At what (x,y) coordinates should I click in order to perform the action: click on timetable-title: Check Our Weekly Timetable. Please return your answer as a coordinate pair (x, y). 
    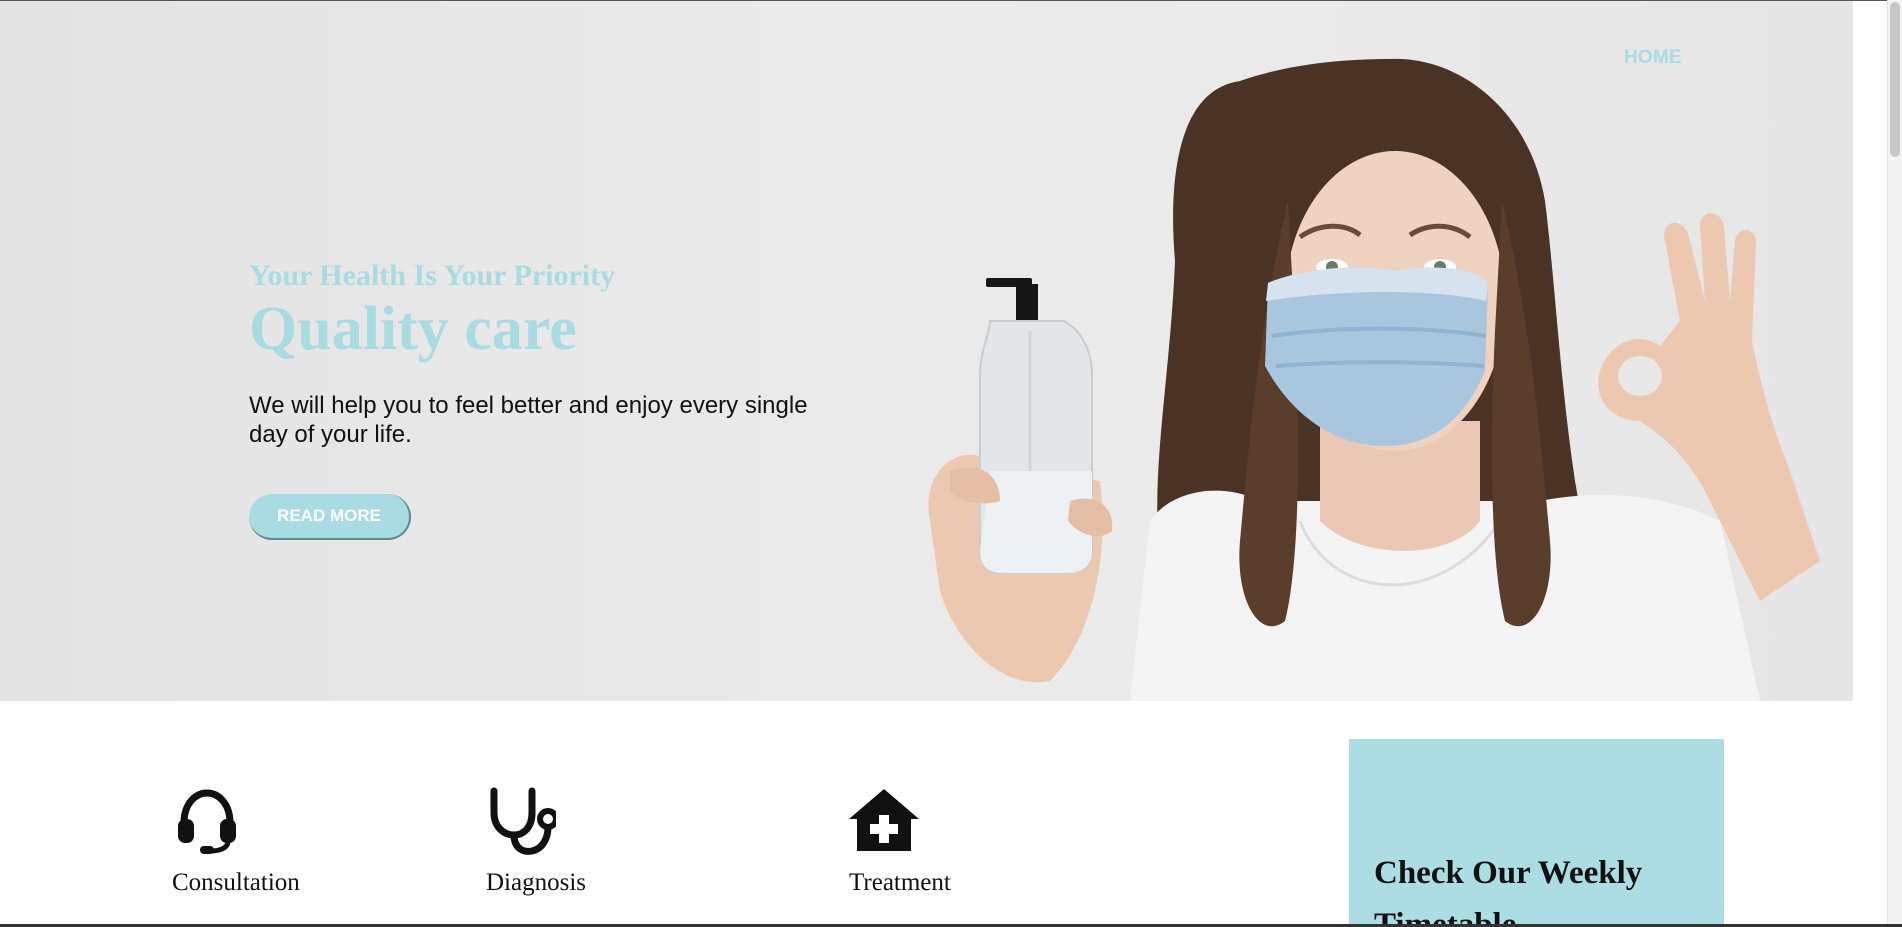
    Looking at the image, I should click on (1508, 891).